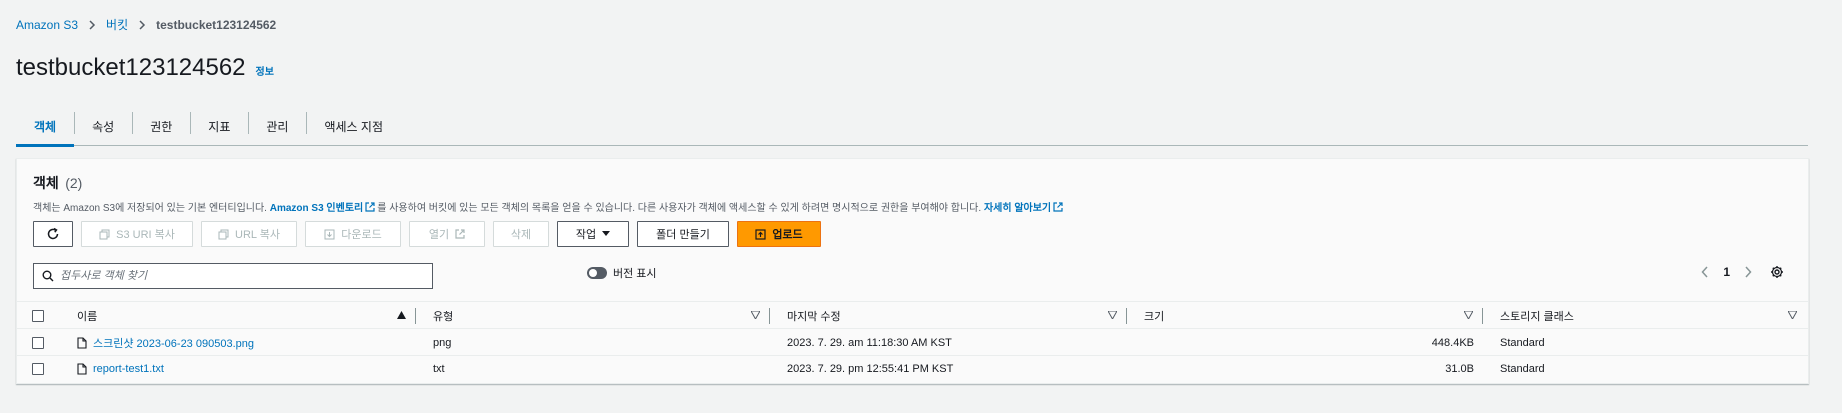 This screenshot has width=1842, height=413. What do you see at coordinates (103, 126) in the screenshot?
I see `tab-properties: 속성` at bounding box center [103, 126].